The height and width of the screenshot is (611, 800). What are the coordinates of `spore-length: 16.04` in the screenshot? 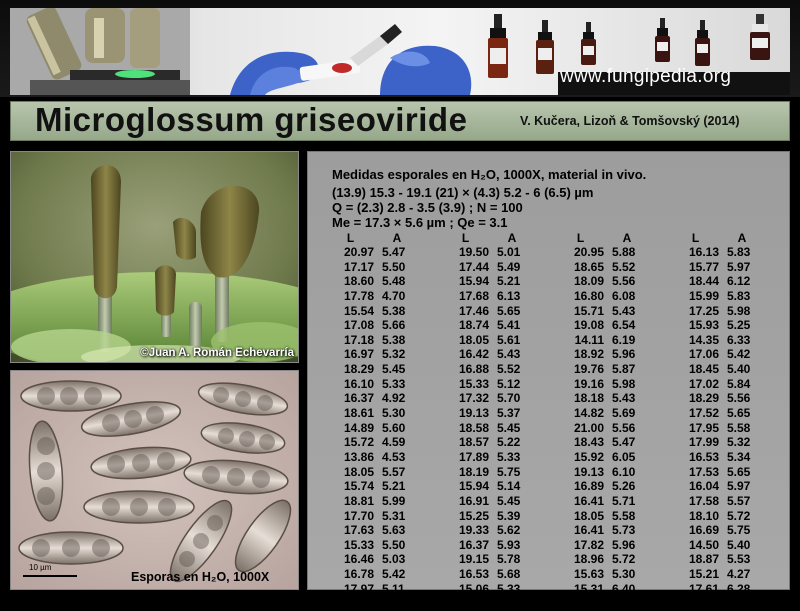 It's located at (703, 486).